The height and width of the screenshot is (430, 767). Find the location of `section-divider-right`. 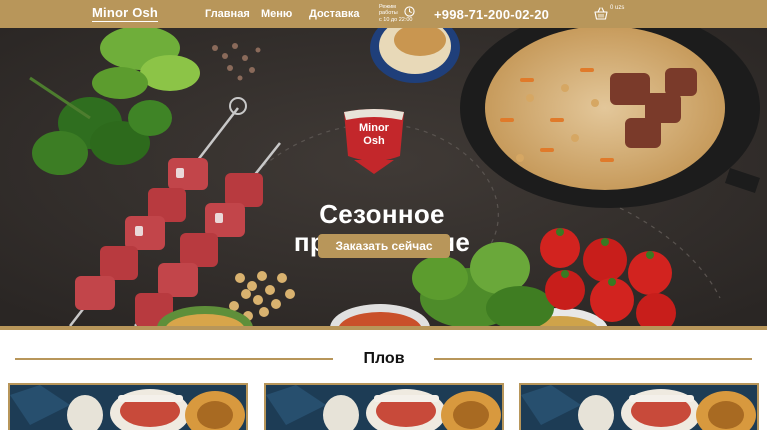

section-divider-right is located at coordinates (593, 359).